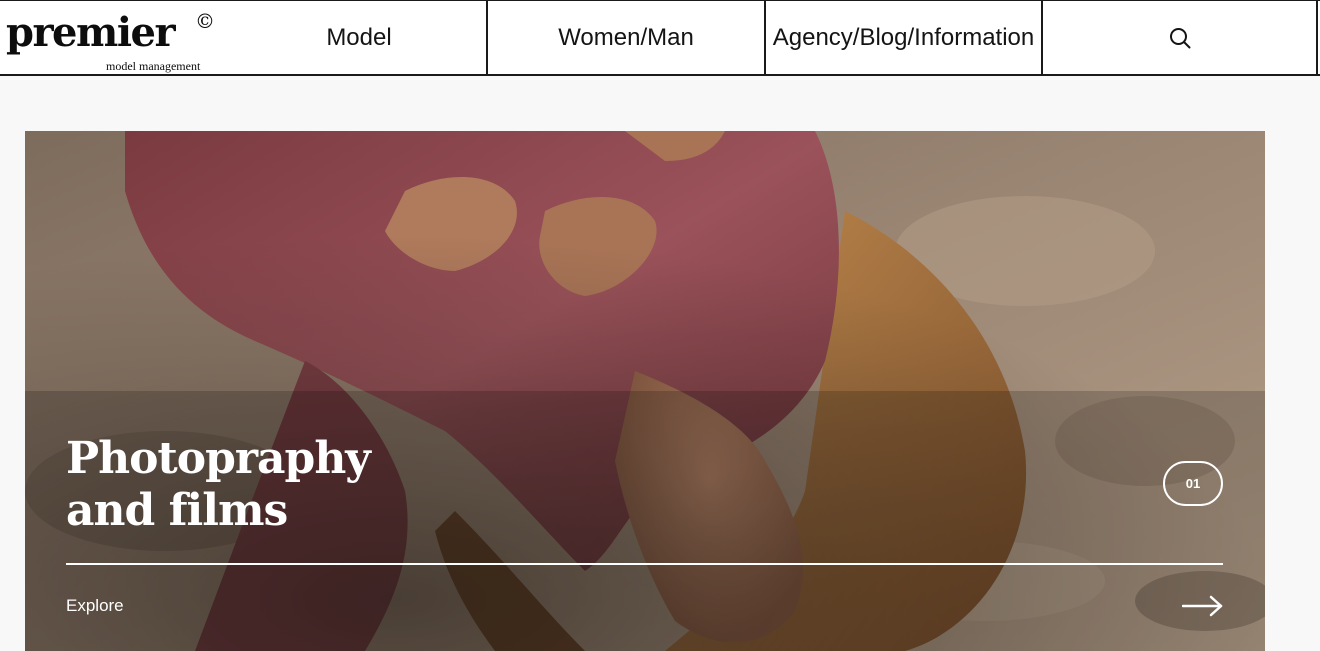 The height and width of the screenshot is (651, 1320). What do you see at coordinates (644, 564) in the screenshot?
I see `hero-divider` at bounding box center [644, 564].